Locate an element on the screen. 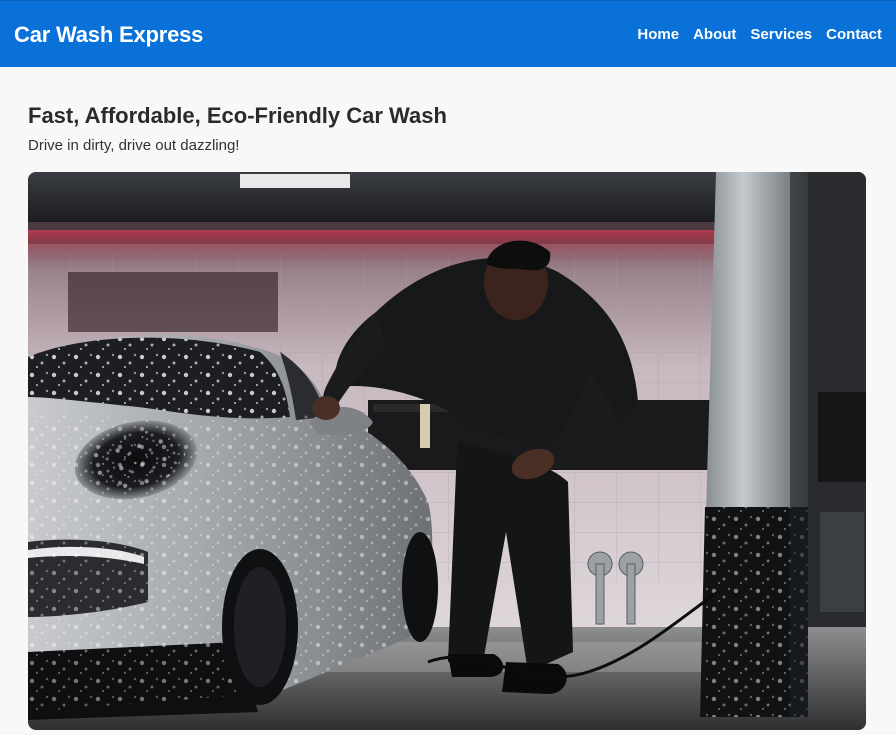 The width and height of the screenshot is (896, 735). site-logo-link: Car Wash Express is located at coordinates (108, 35).